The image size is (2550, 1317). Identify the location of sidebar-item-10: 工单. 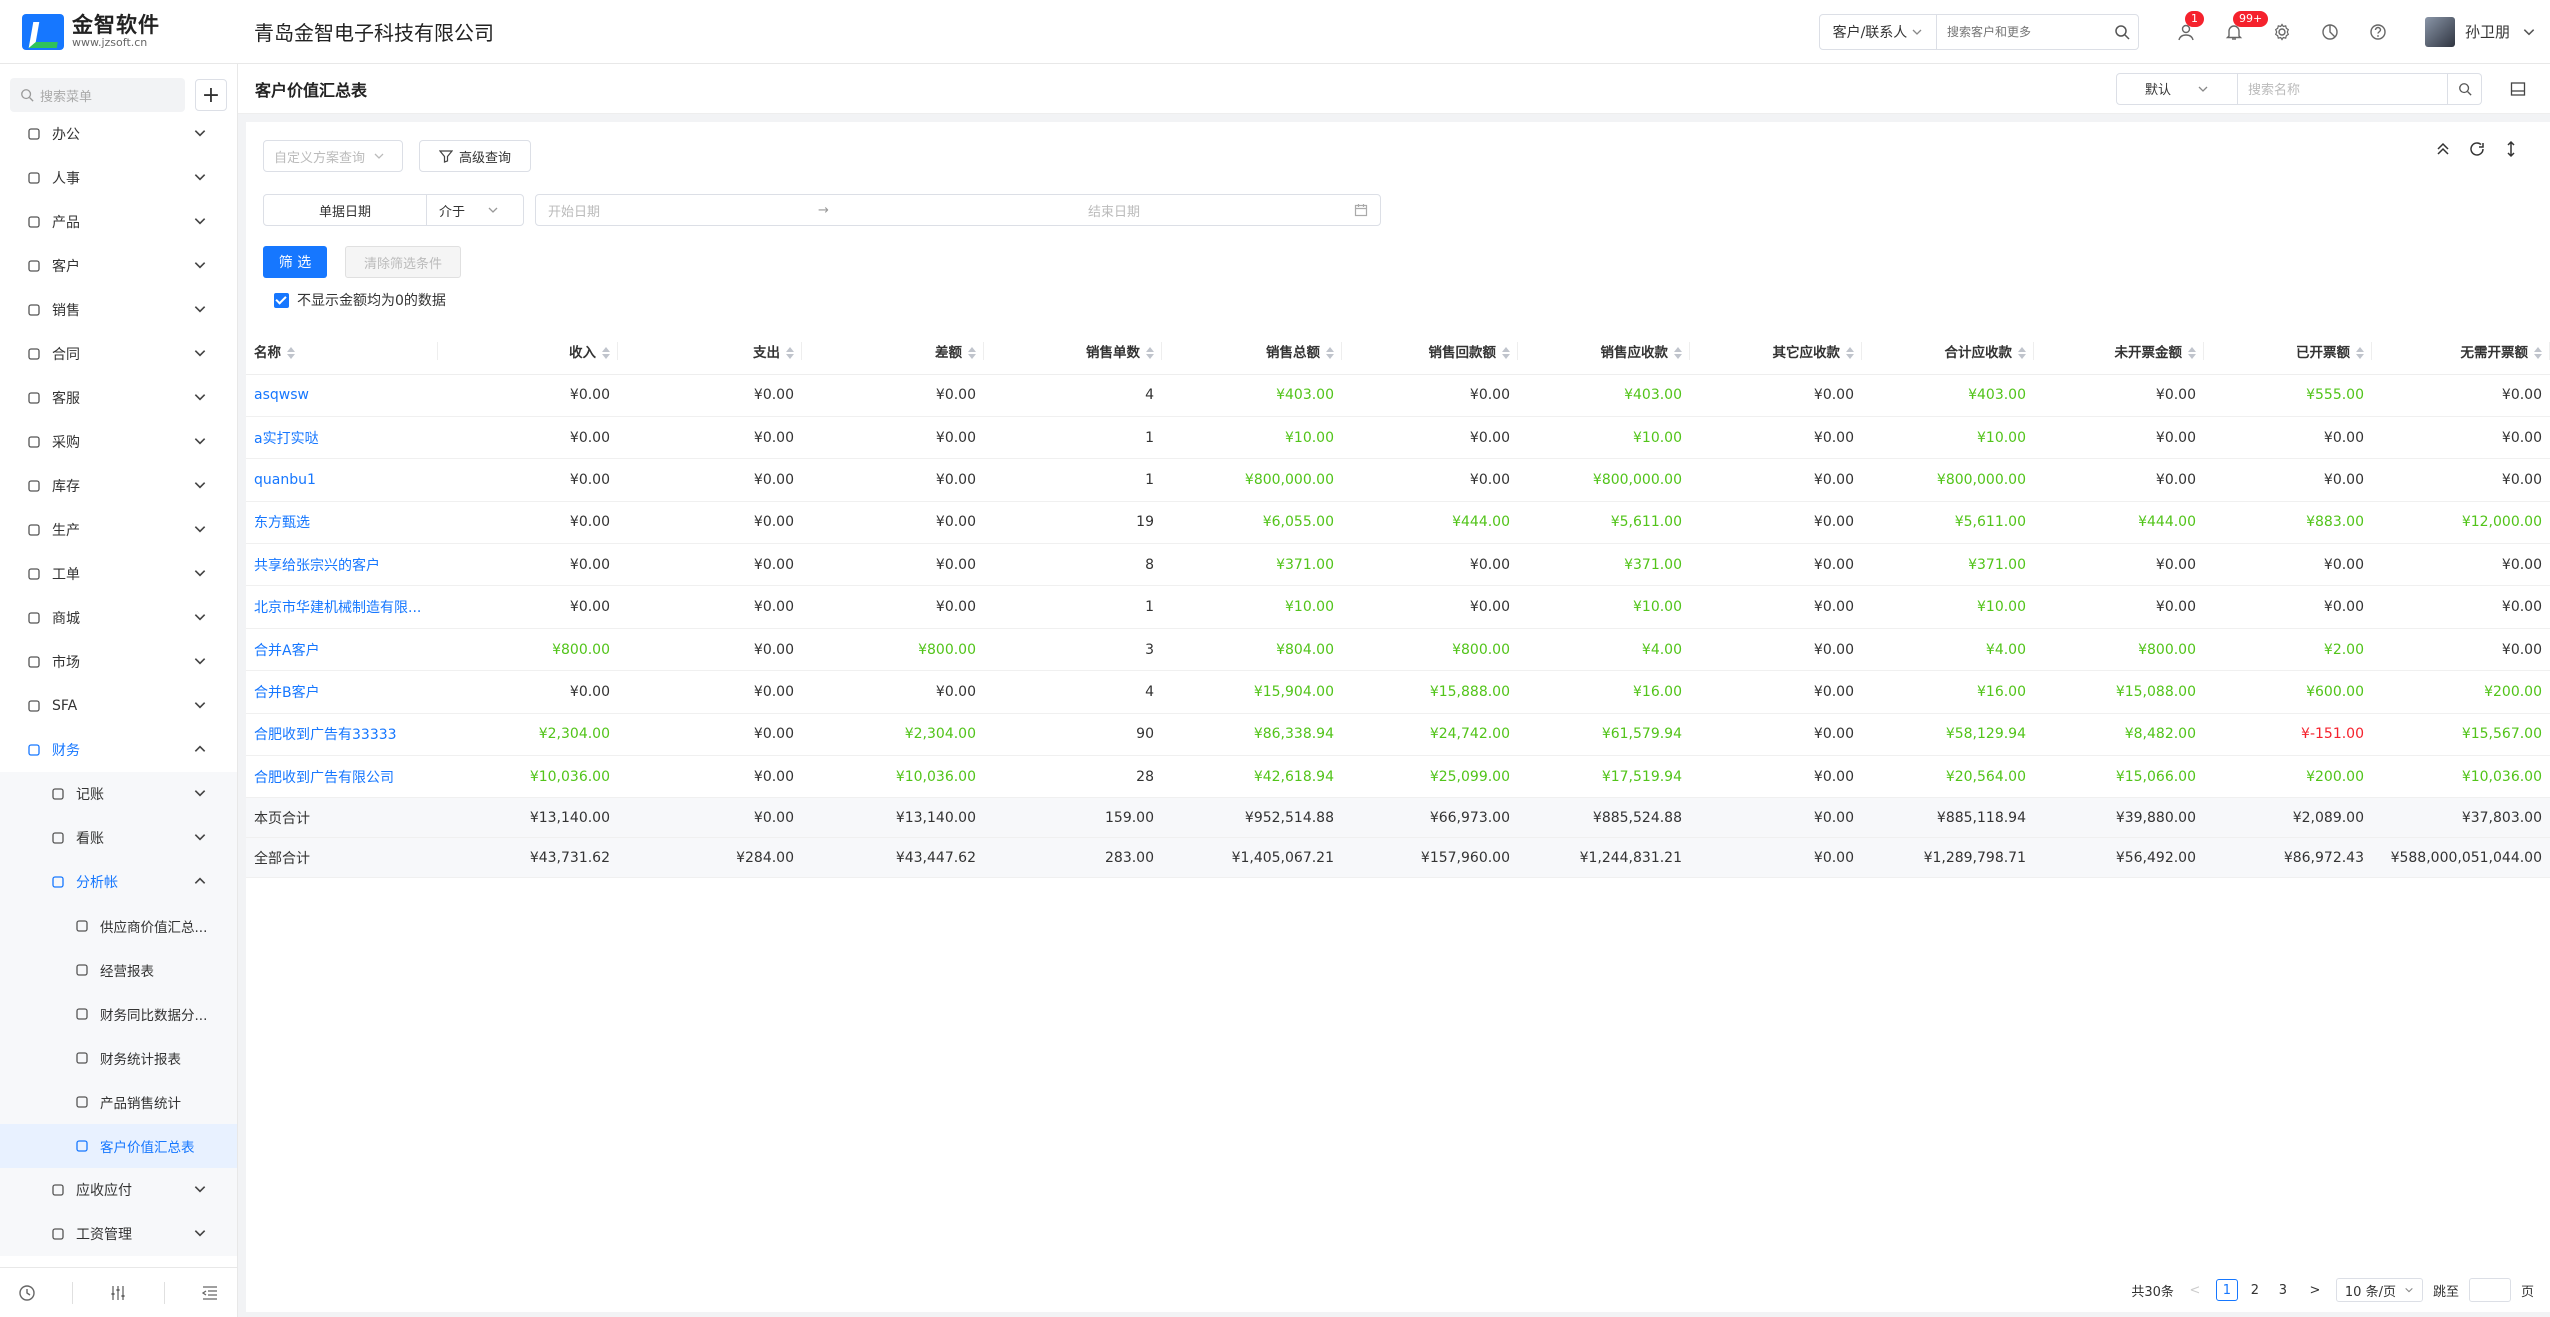
(118, 574).